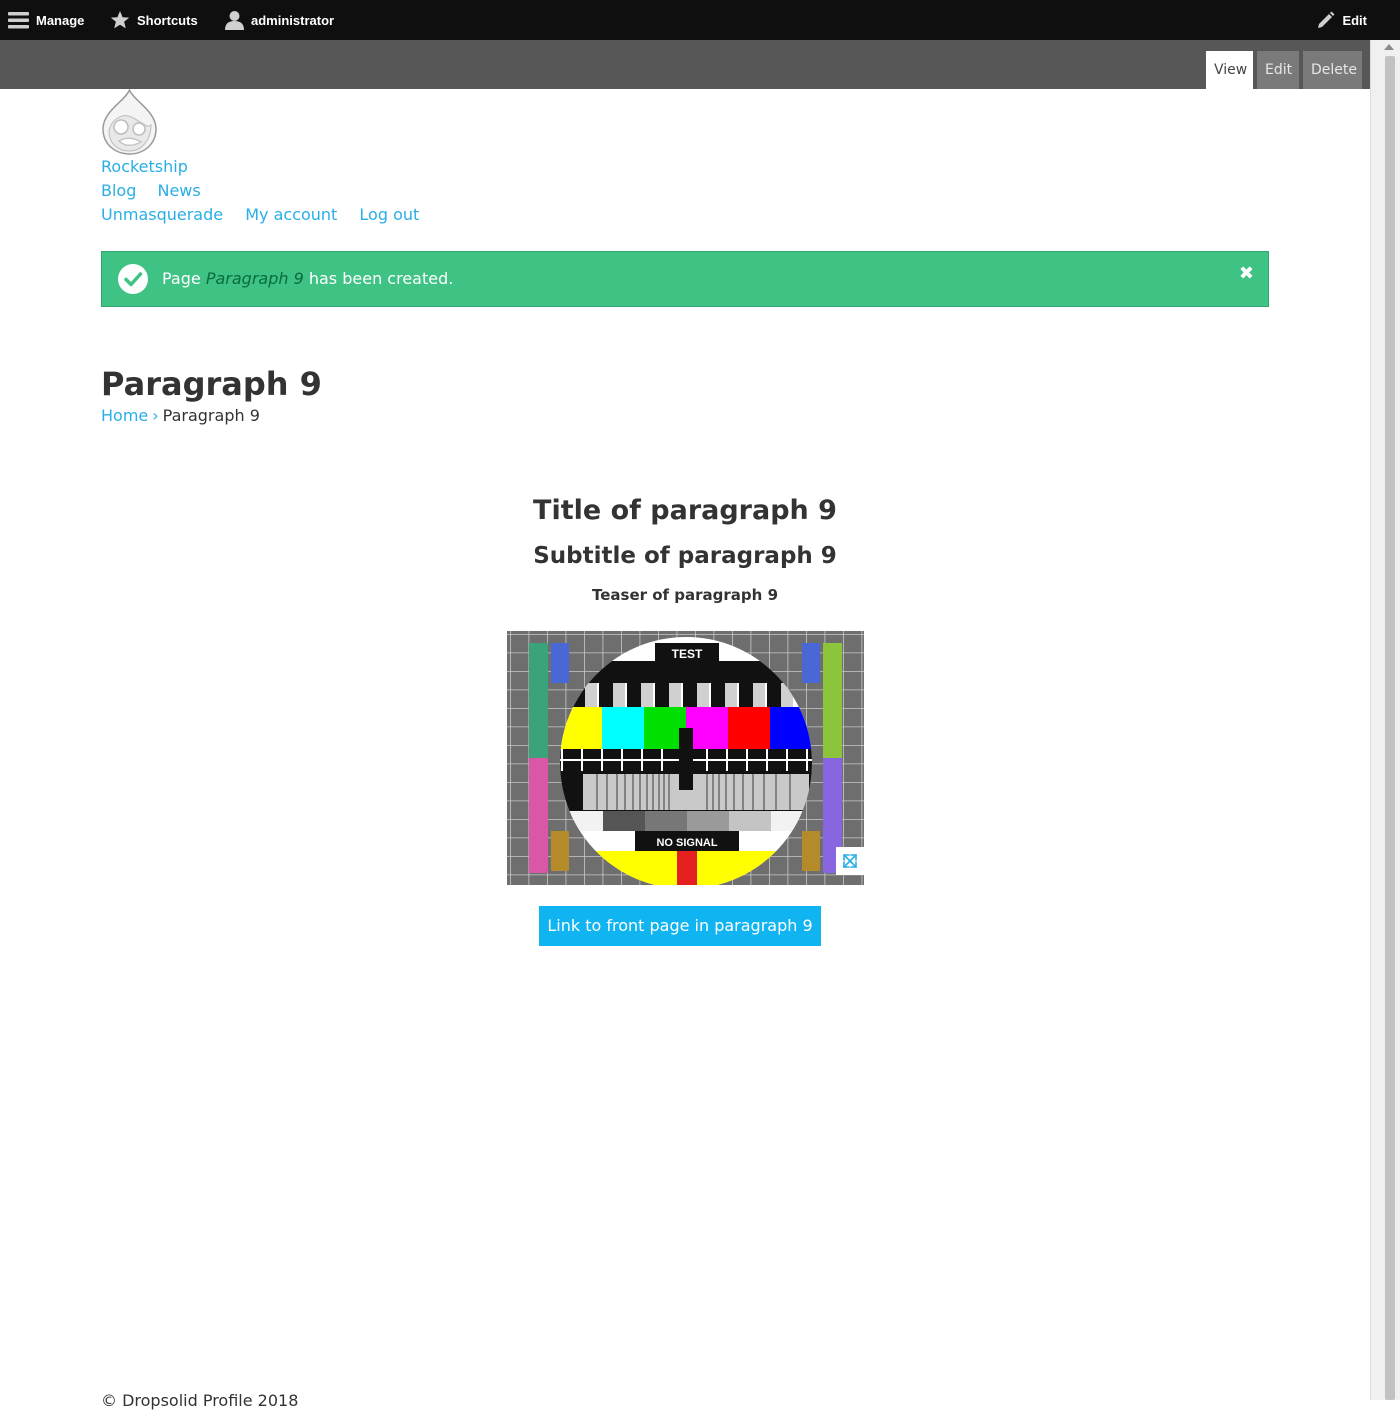  What do you see at coordinates (255, 278) in the screenshot?
I see `message-item-link: Paragraph 9` at bounding box center [255, 278].